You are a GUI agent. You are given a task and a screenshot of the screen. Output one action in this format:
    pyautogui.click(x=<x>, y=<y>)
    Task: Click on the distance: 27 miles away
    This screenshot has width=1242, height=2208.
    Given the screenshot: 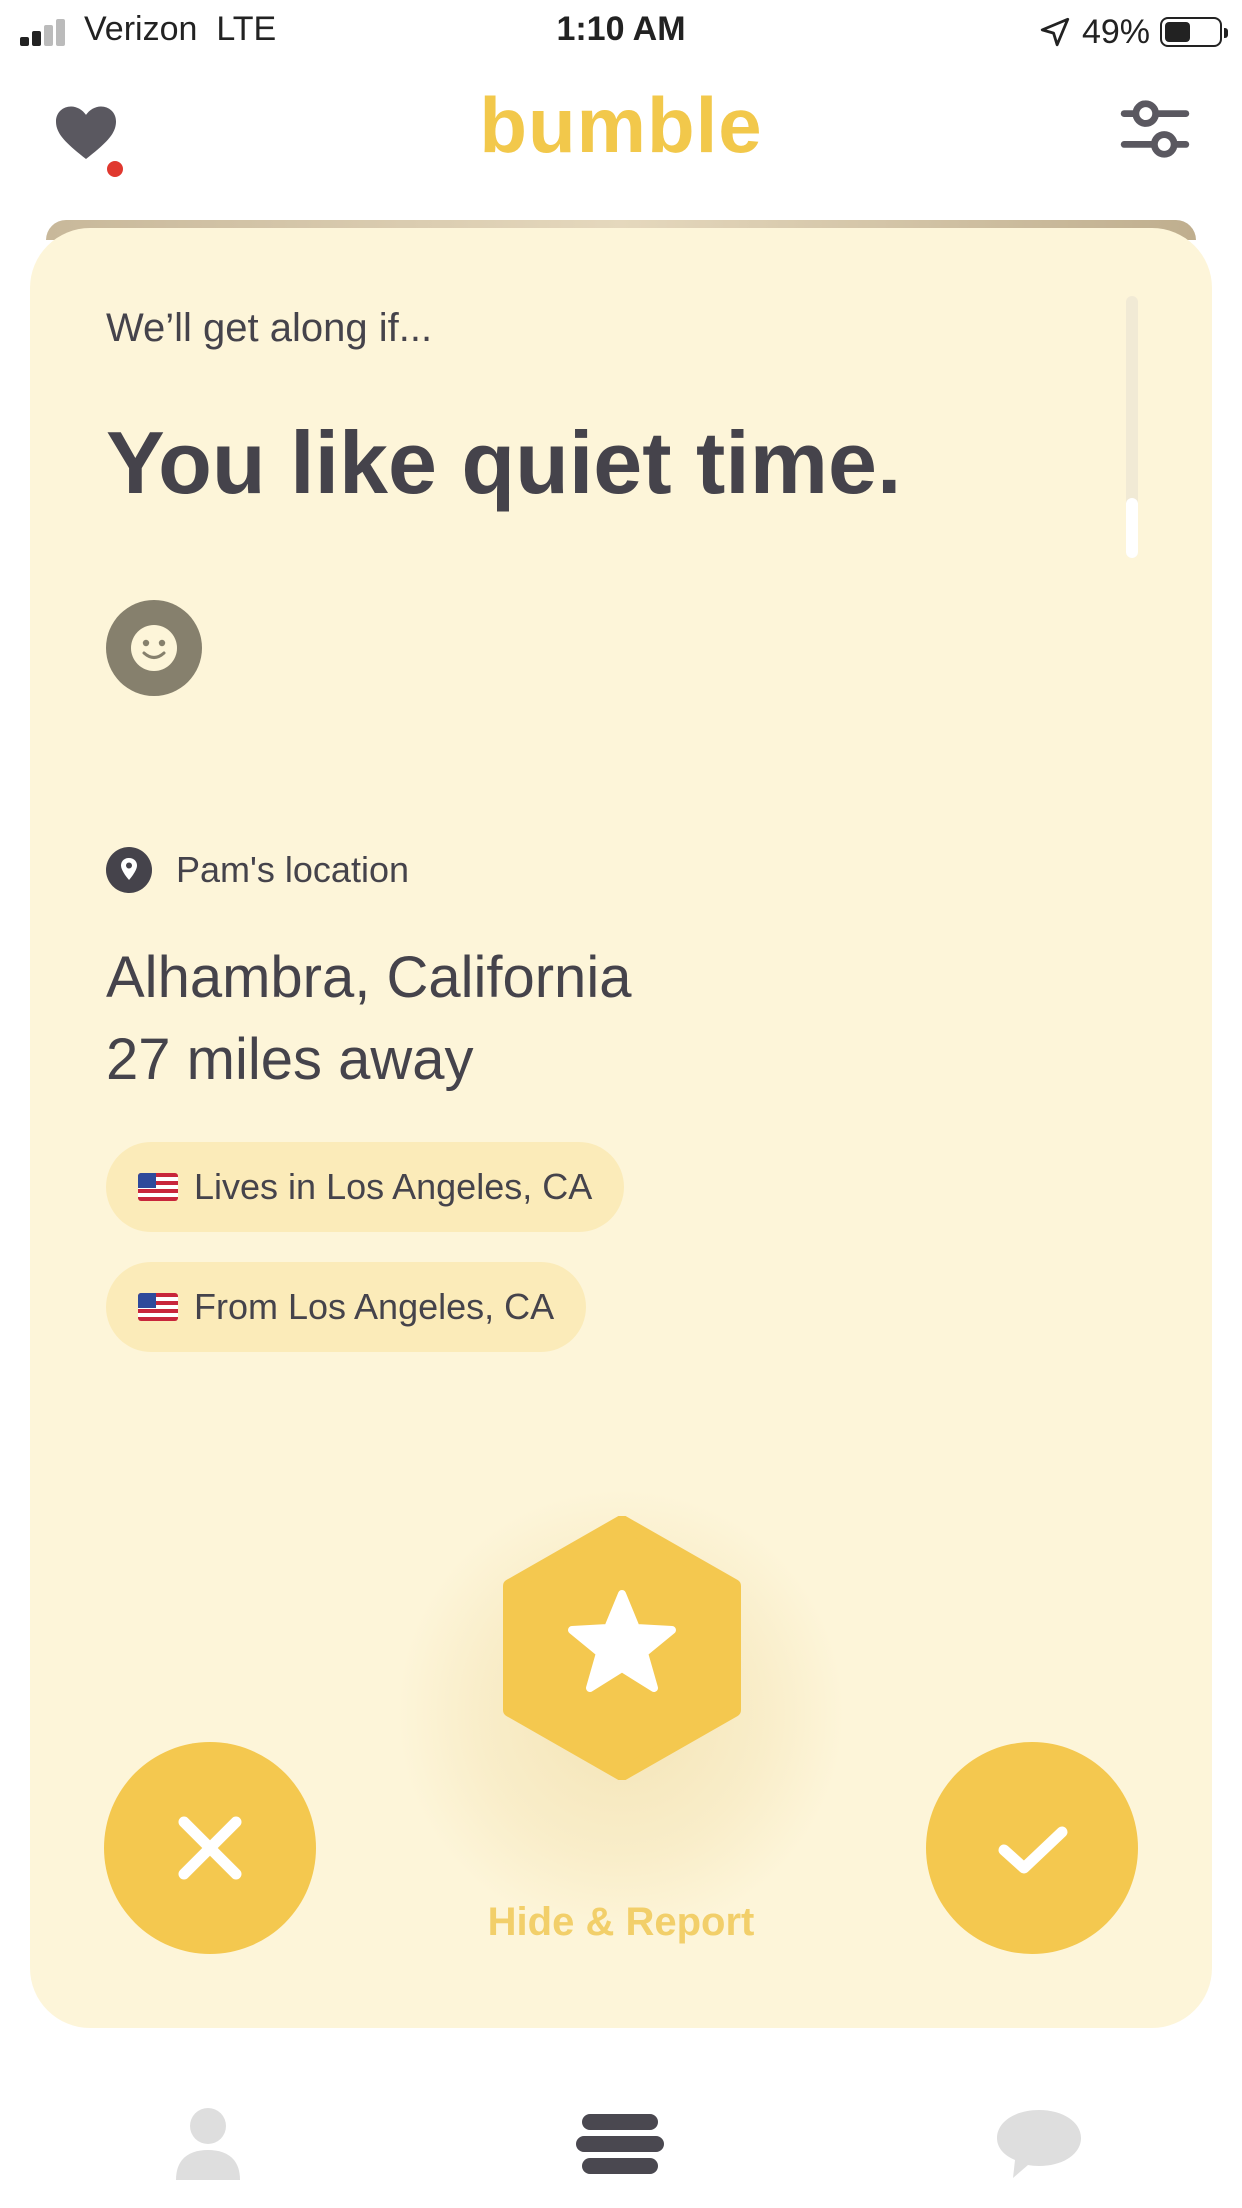 What is the action you would take?
    pyautogui.click(x=290, y=1059)
    